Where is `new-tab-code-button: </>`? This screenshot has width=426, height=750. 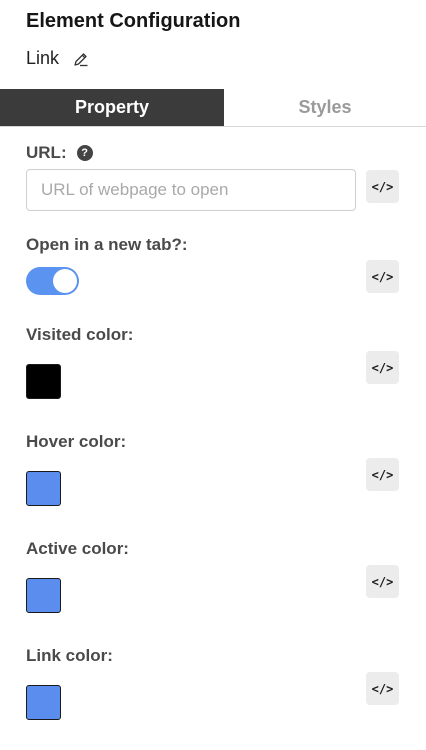
new-tab-code-button: </> is located at coordinates (382, 276).